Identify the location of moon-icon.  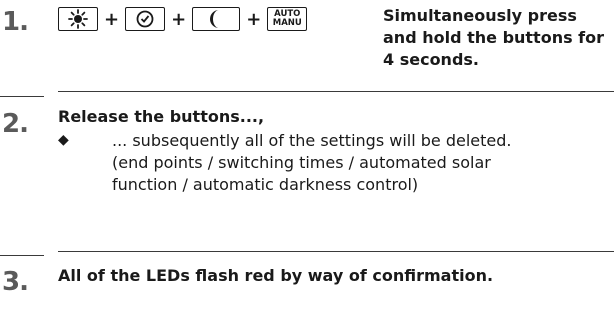
(216, 19).